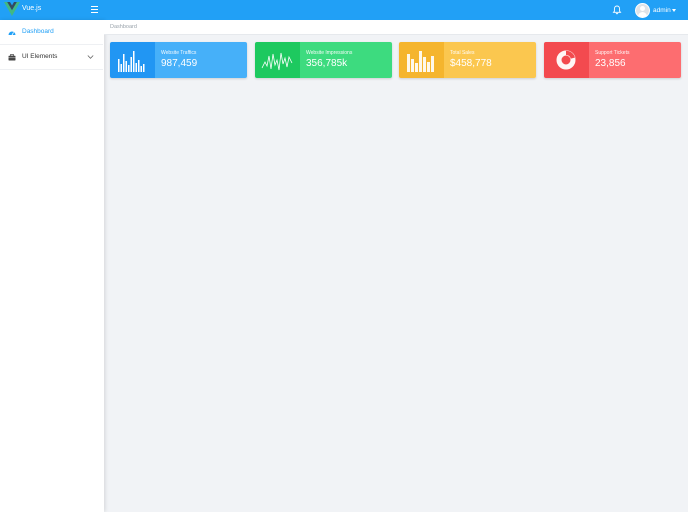 The width and height of the screenshot is (688, 512). I want to click on brand-title: Vue.js, so click(32, 8).